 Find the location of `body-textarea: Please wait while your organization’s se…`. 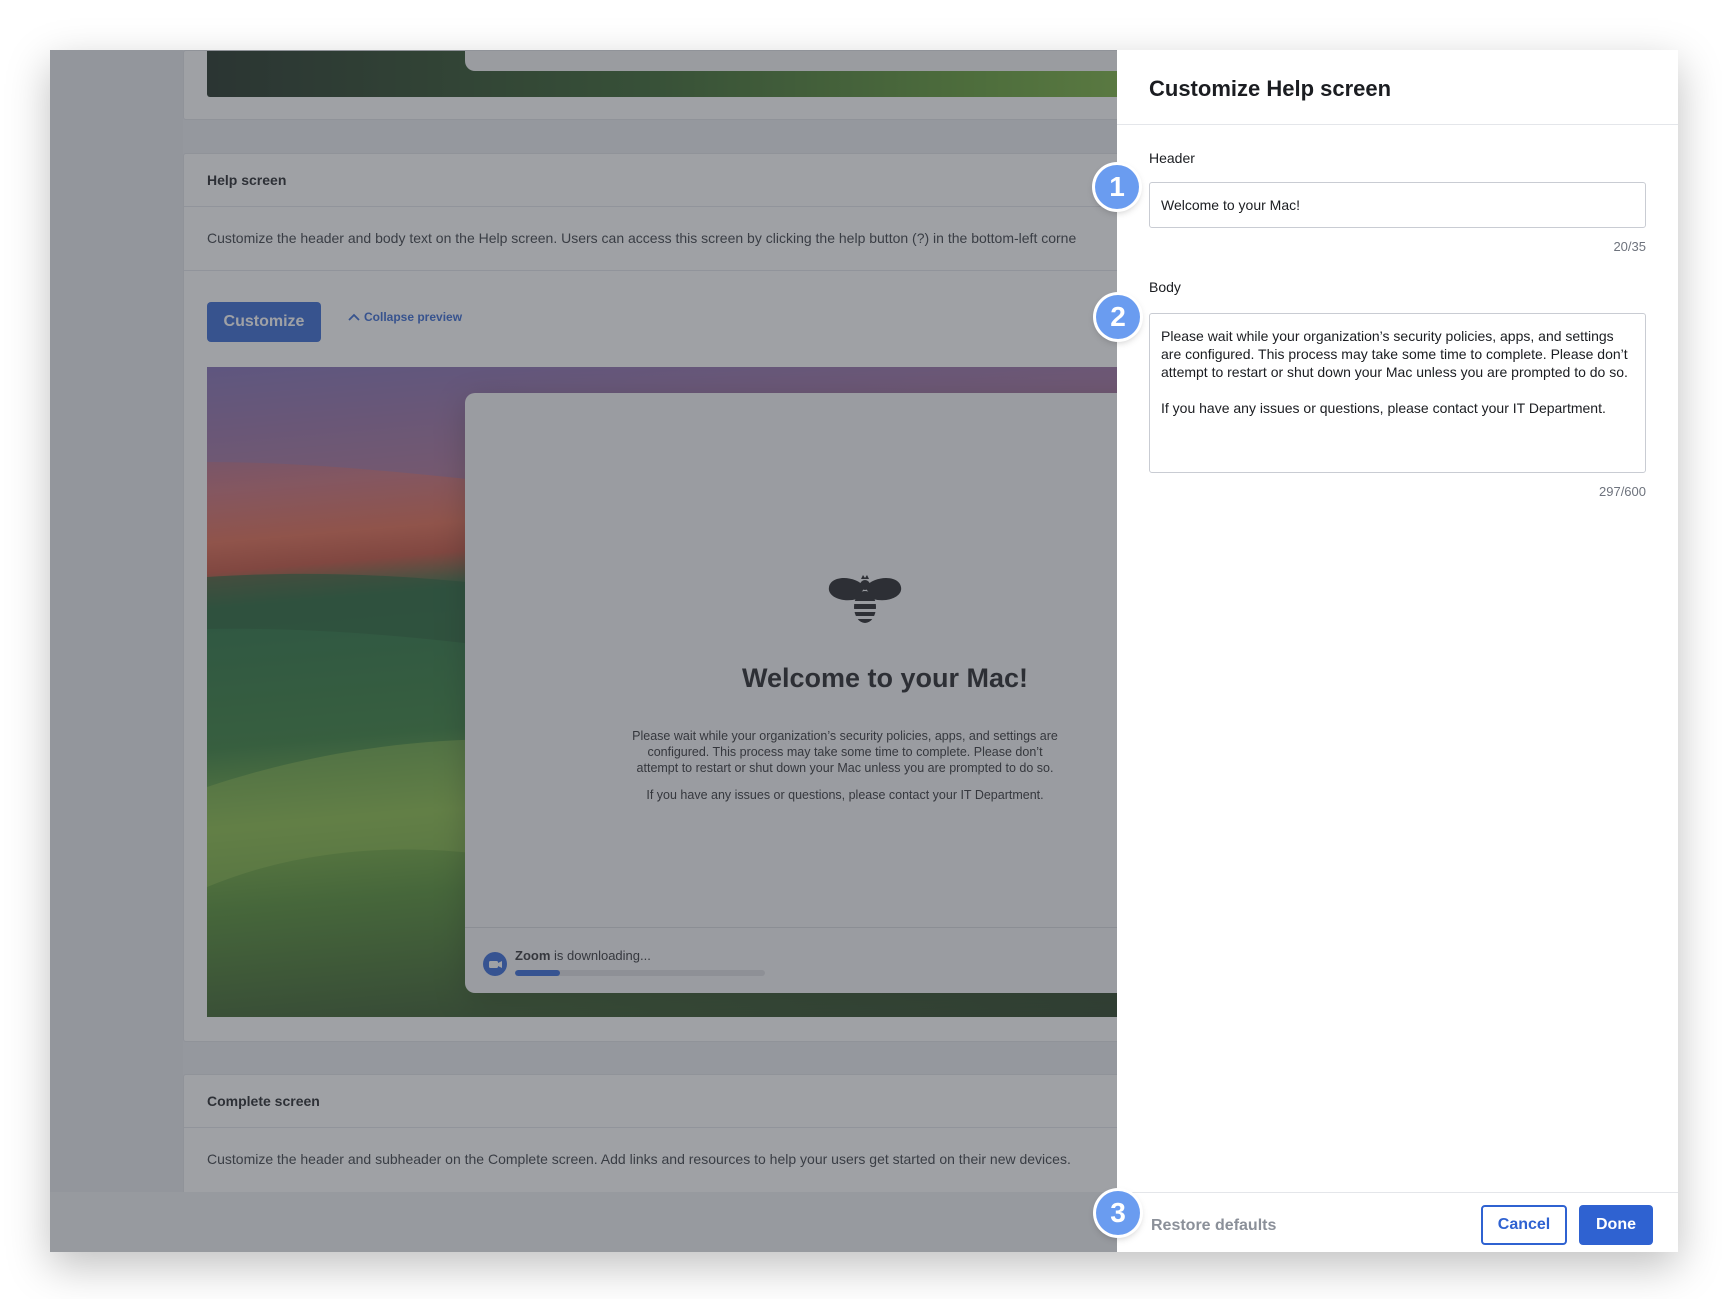

body-textarea: Please wait while your organization’s se… is located at coordinates (1397, 393).